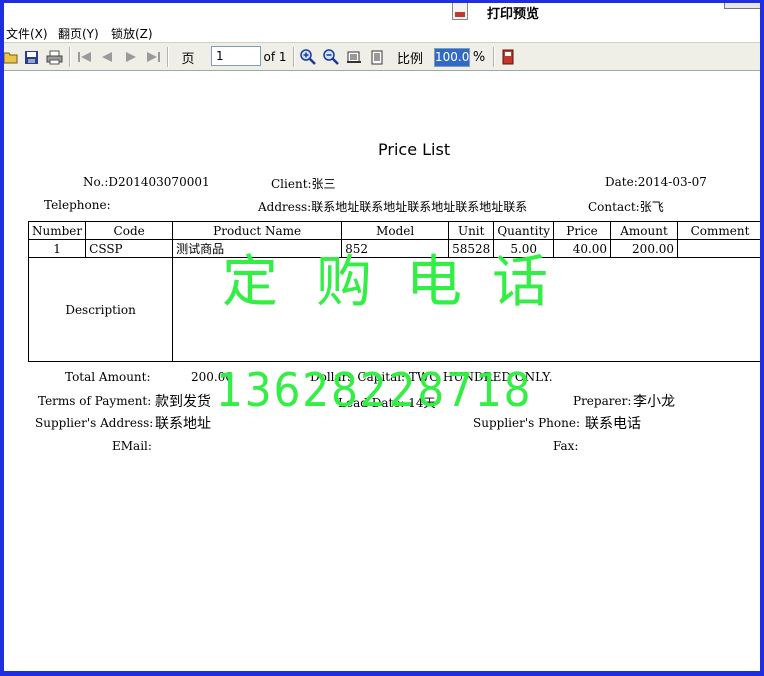 The height and width of the screenshot is (676, 764). I want to click on description-label: Description, so click(100, 309).